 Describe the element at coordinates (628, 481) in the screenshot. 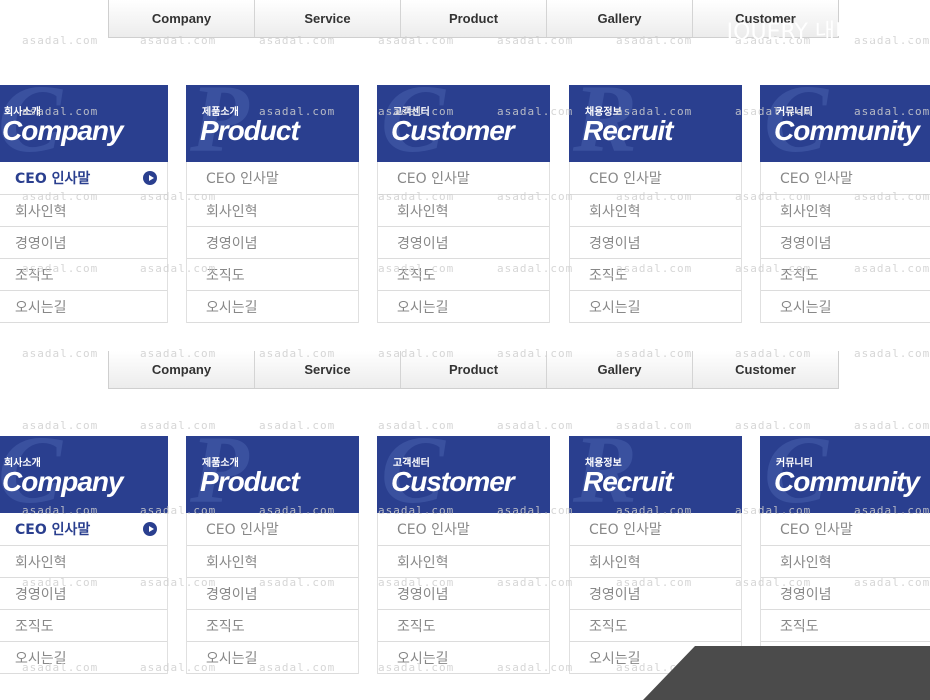

I see `panel-english-title: Recruit` at that location.